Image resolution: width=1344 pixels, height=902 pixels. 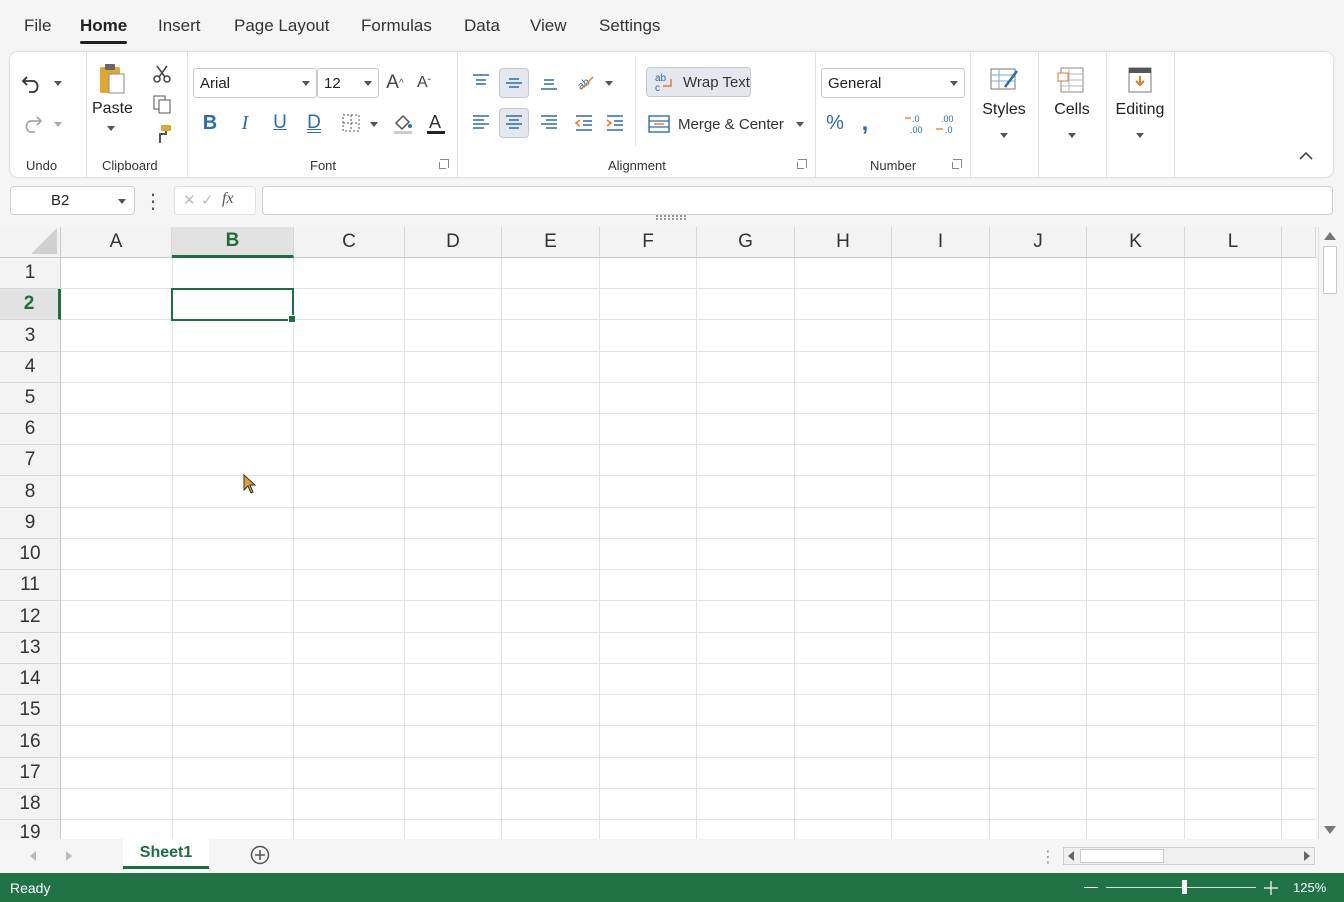 I want to click on row-header: 8, so click(x=30, y=492).